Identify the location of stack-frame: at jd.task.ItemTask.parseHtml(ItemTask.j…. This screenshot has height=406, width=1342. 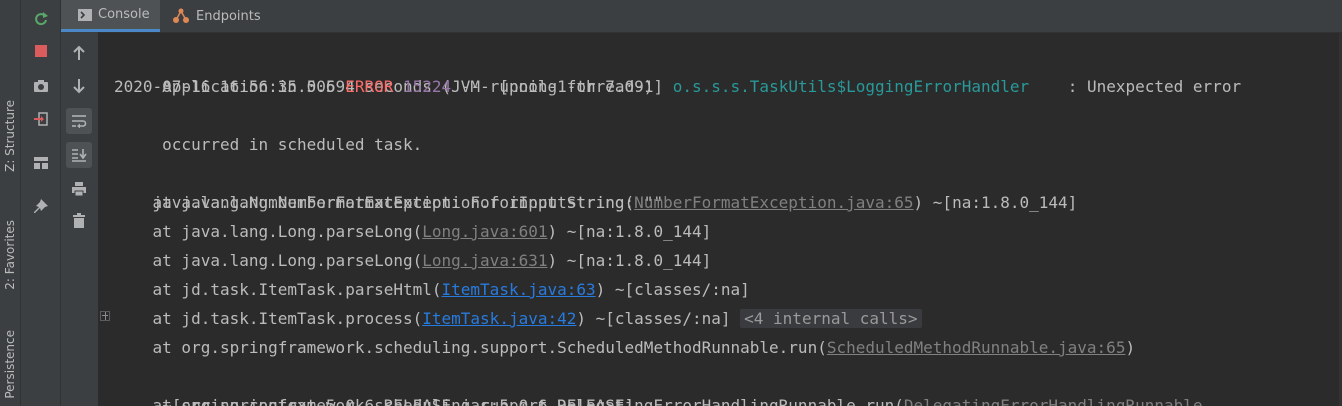
(432, 289).